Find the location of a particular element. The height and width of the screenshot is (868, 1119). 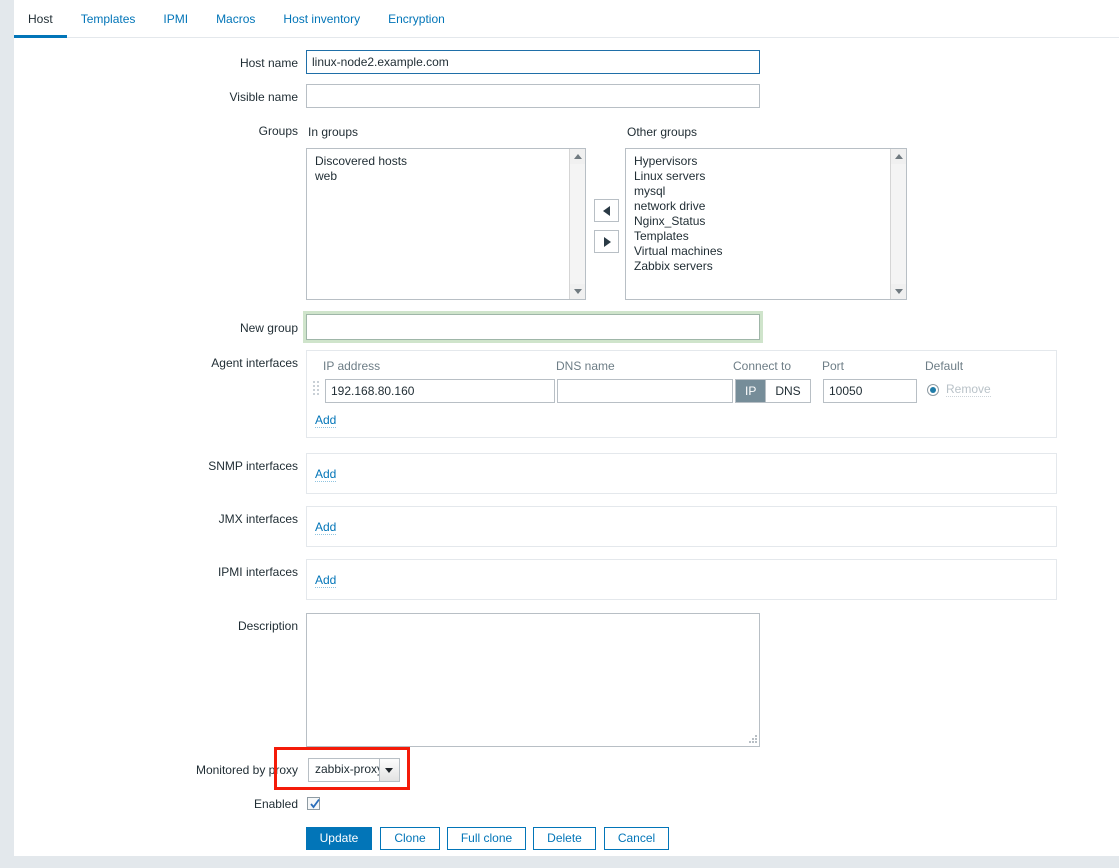

check-icon is located at coordinates (315, 803).